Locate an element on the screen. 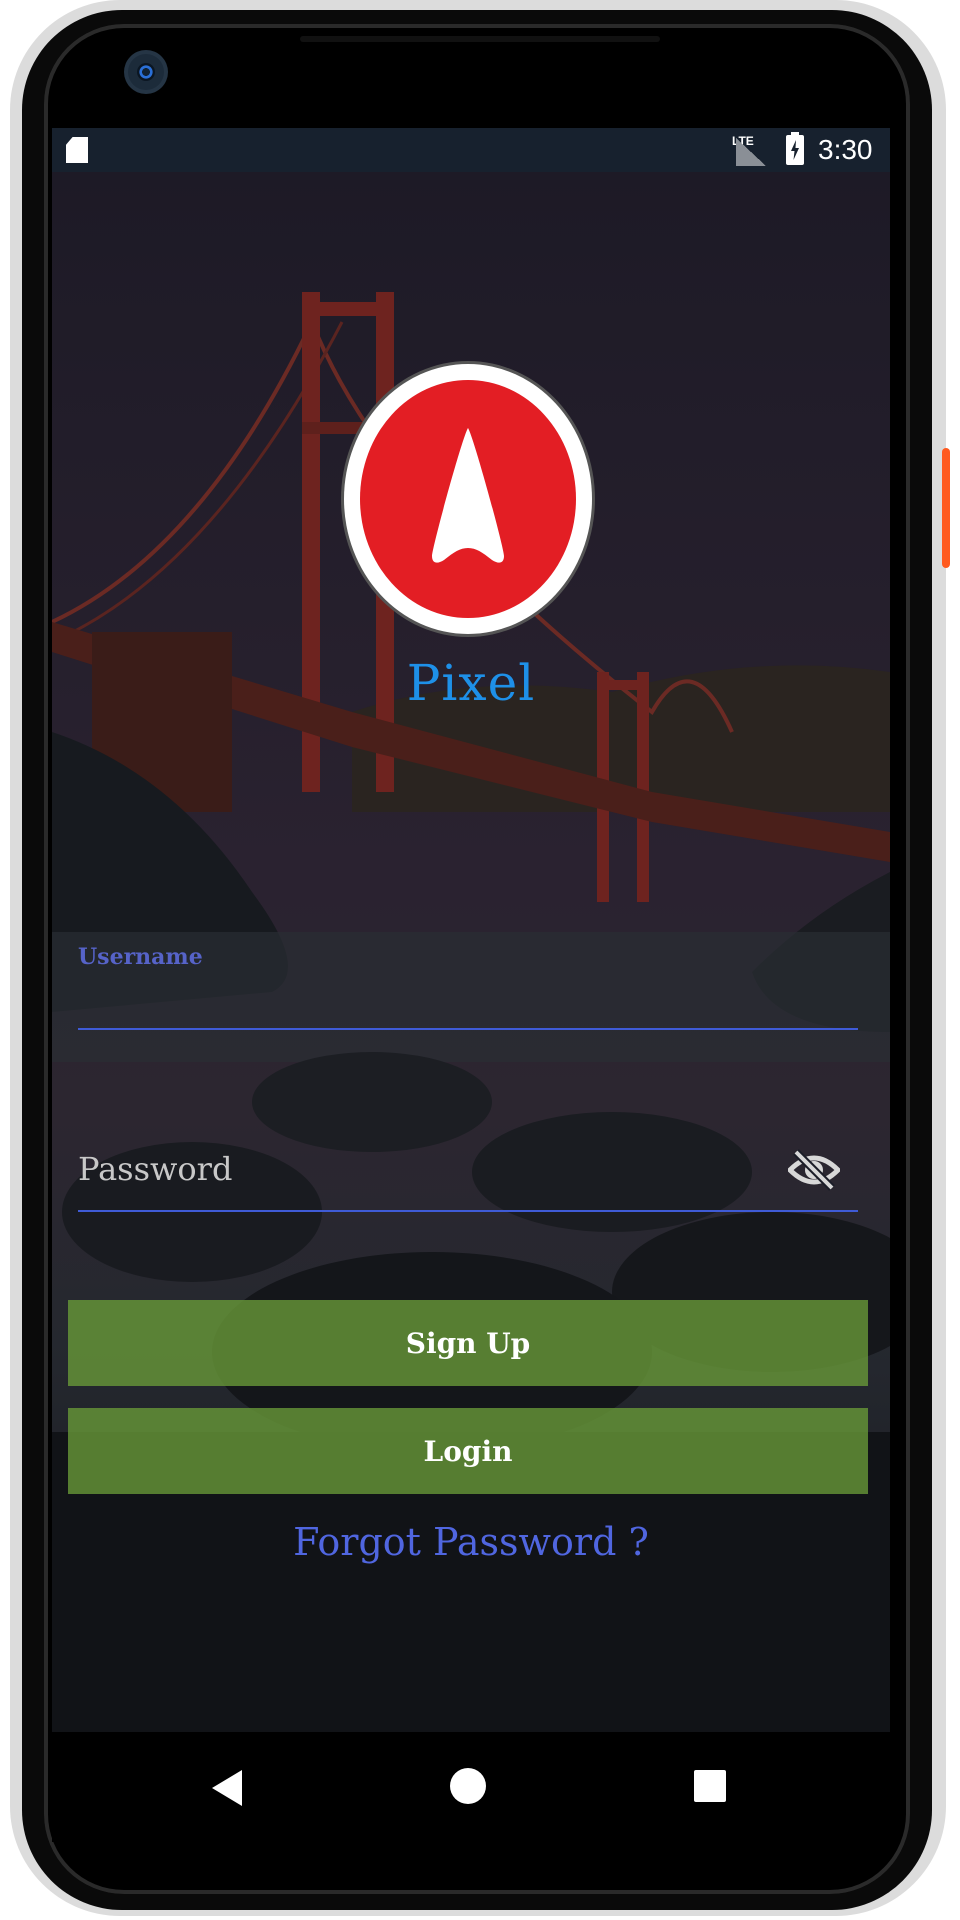  recents-icon is located at coordinates (710, 1786).